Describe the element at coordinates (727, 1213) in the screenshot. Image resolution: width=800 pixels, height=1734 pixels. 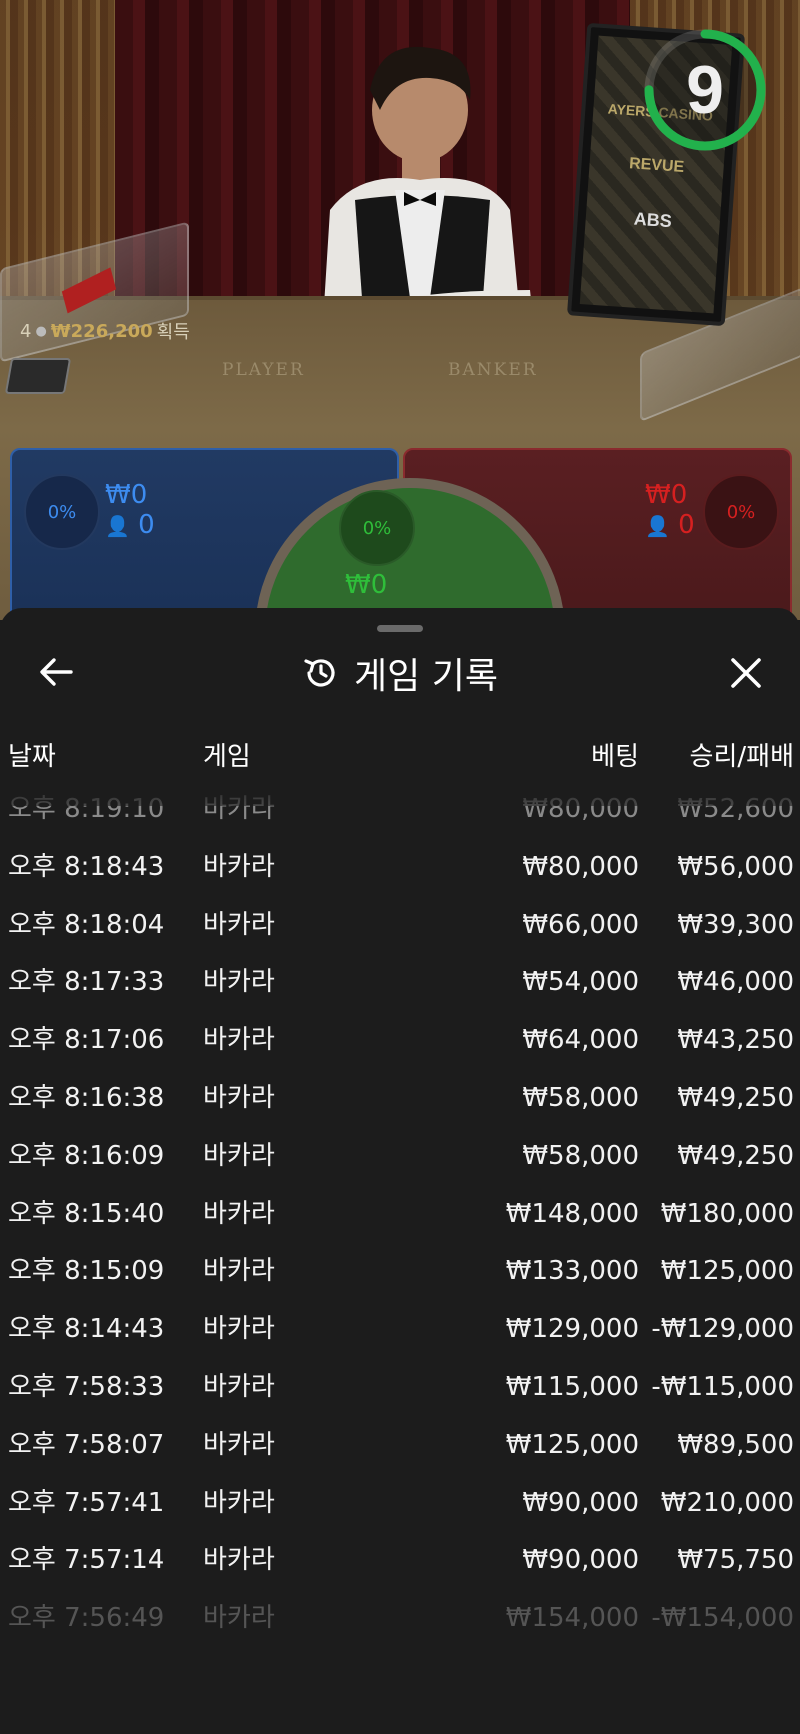
I see `row-win-loss: ₩180,000` at that location.